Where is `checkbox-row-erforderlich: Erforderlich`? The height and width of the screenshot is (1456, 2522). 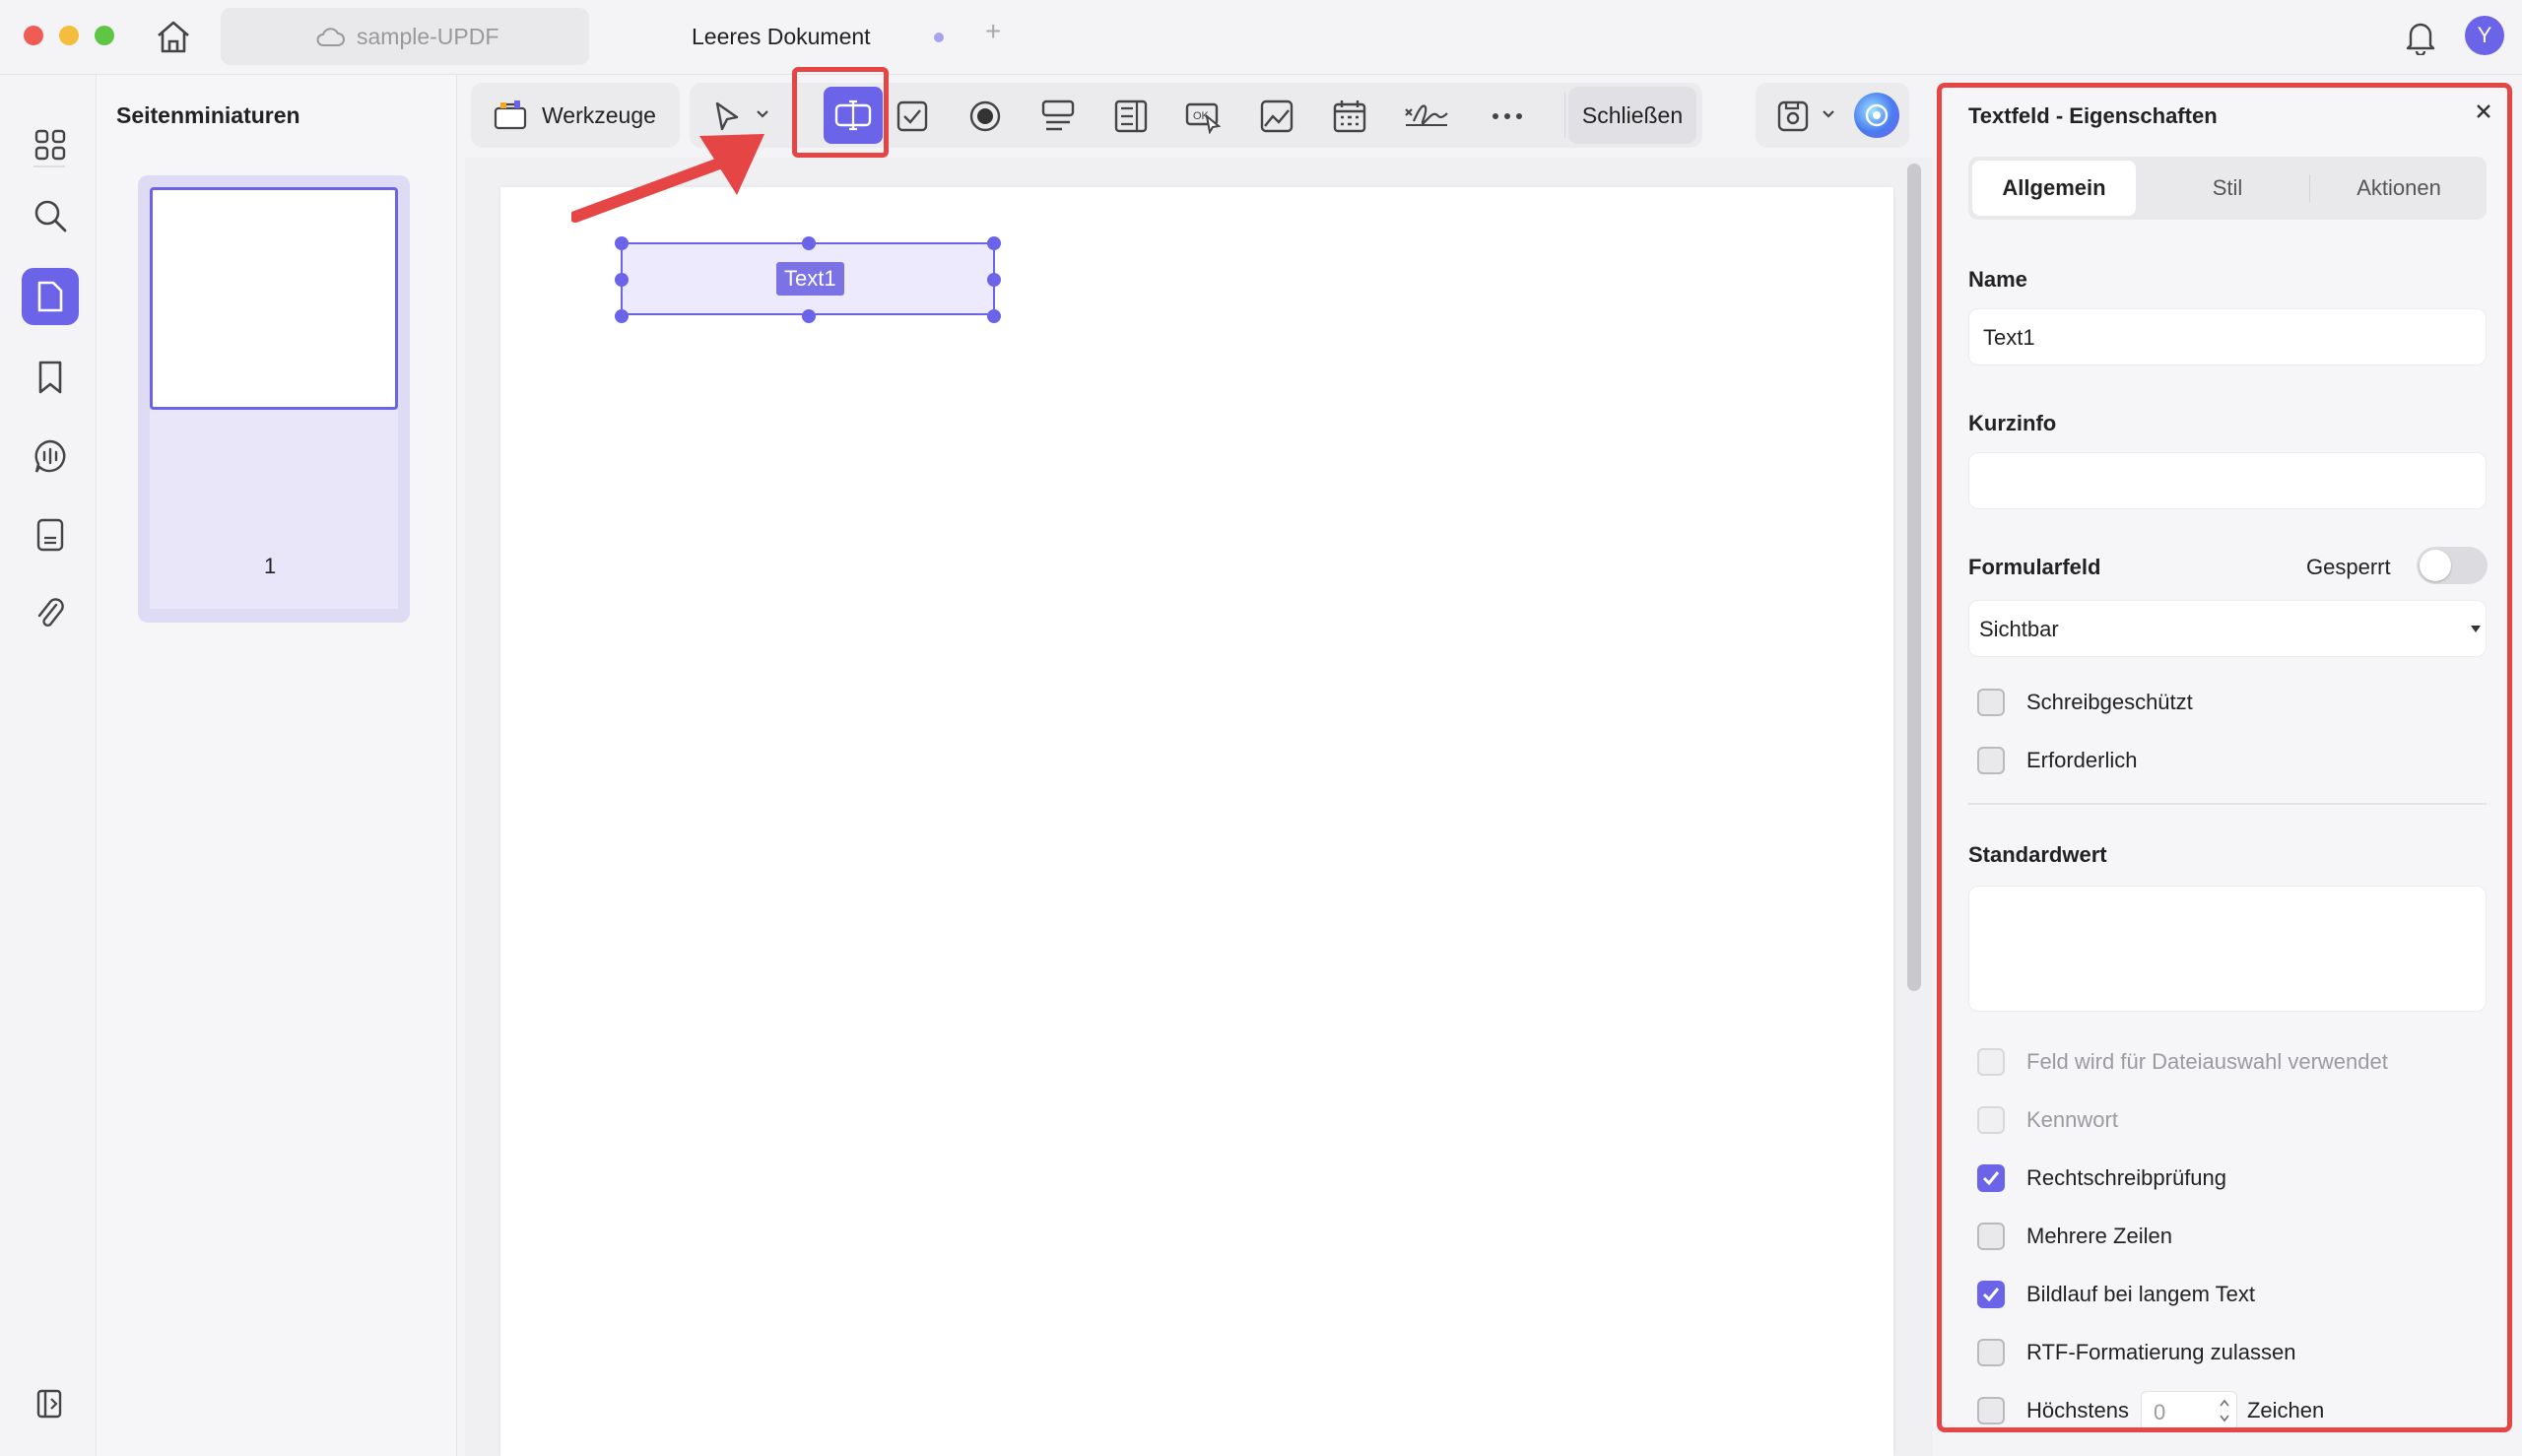 checkbox-row-erforderlich: Erforderlich is located at coordinates (2057, 760).